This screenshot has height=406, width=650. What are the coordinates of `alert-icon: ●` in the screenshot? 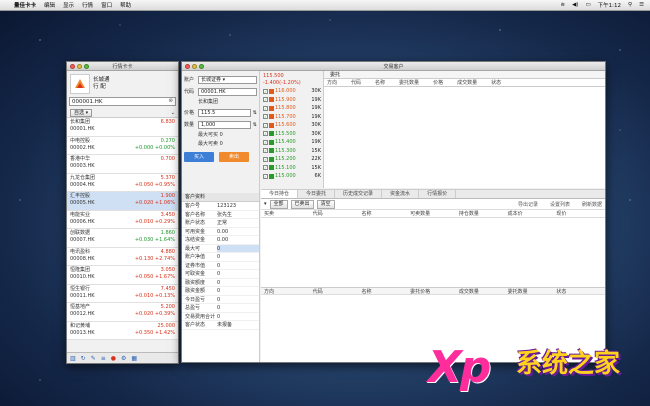 It's located at (113, 358).